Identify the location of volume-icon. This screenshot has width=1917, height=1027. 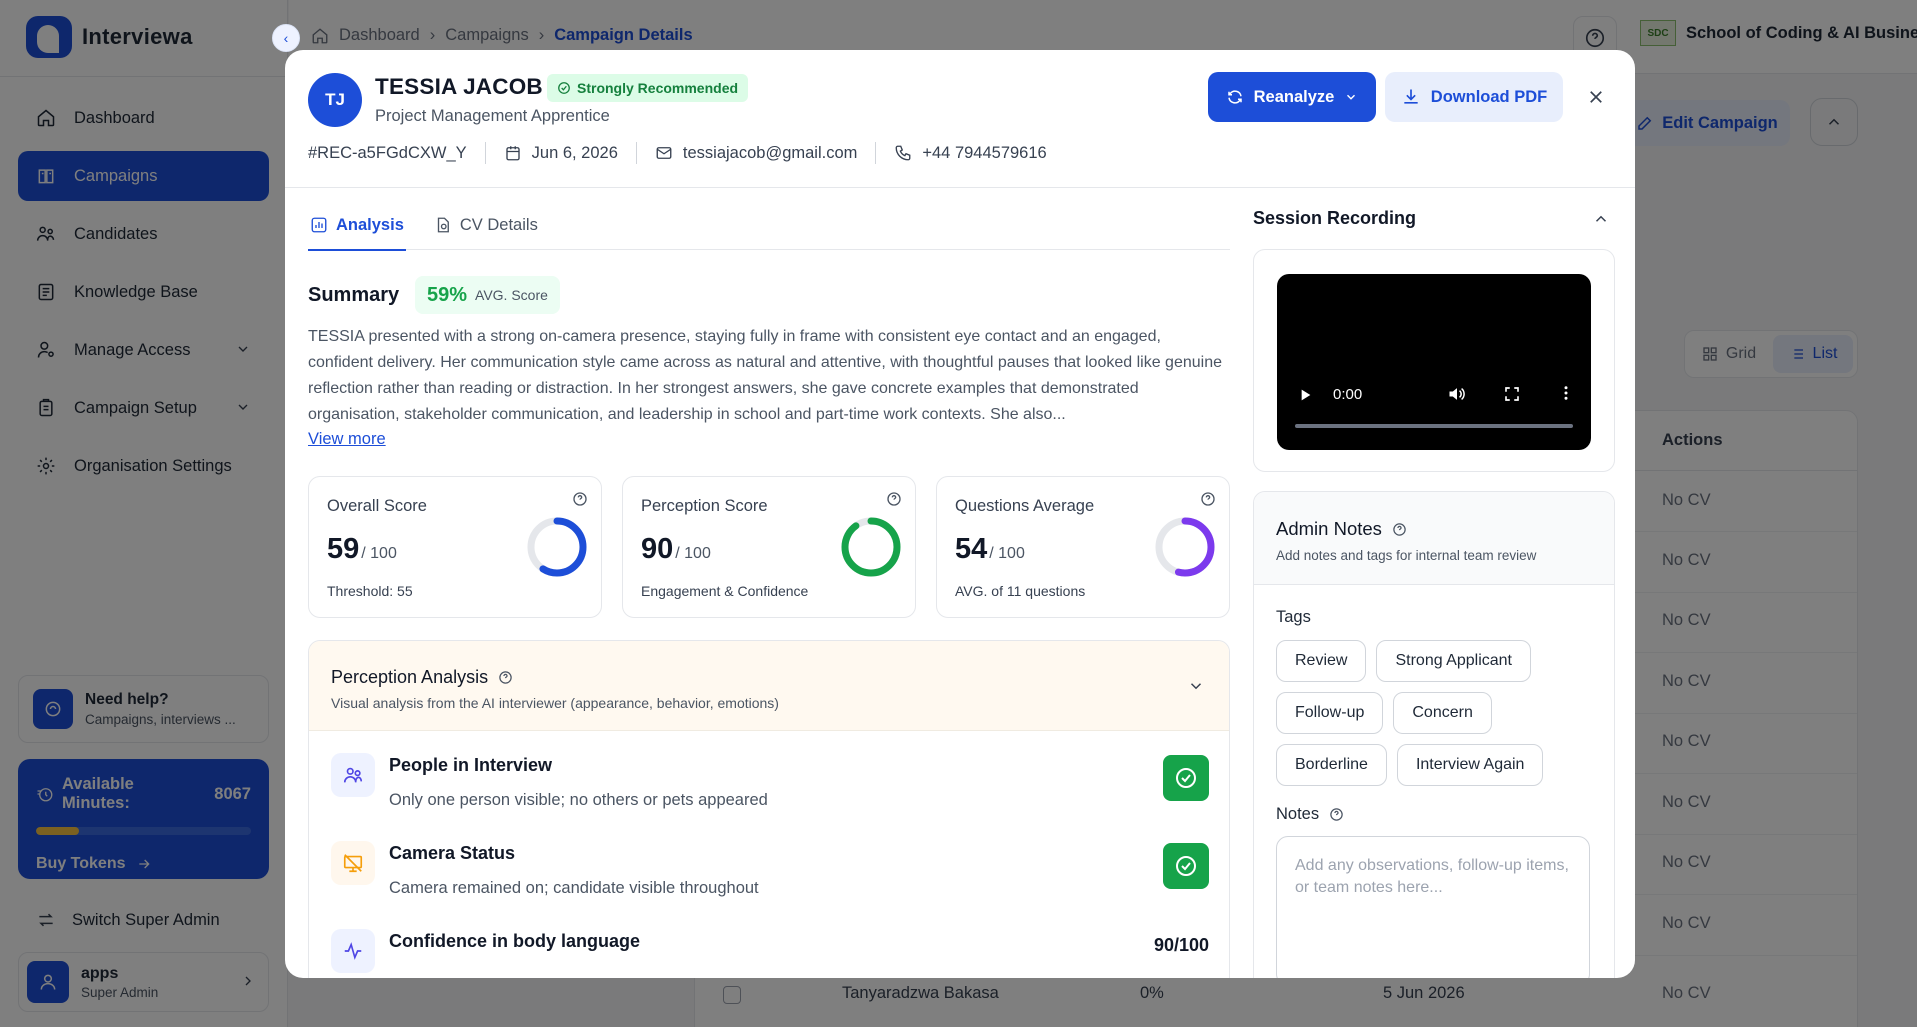
(1457, 394).